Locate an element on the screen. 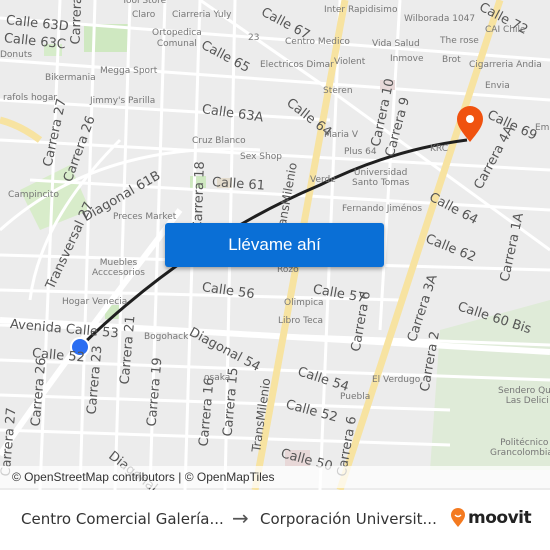 This screenshot has width=550, height=550. poi-label: Hogar Venecia is located at coordinates (95, 302).